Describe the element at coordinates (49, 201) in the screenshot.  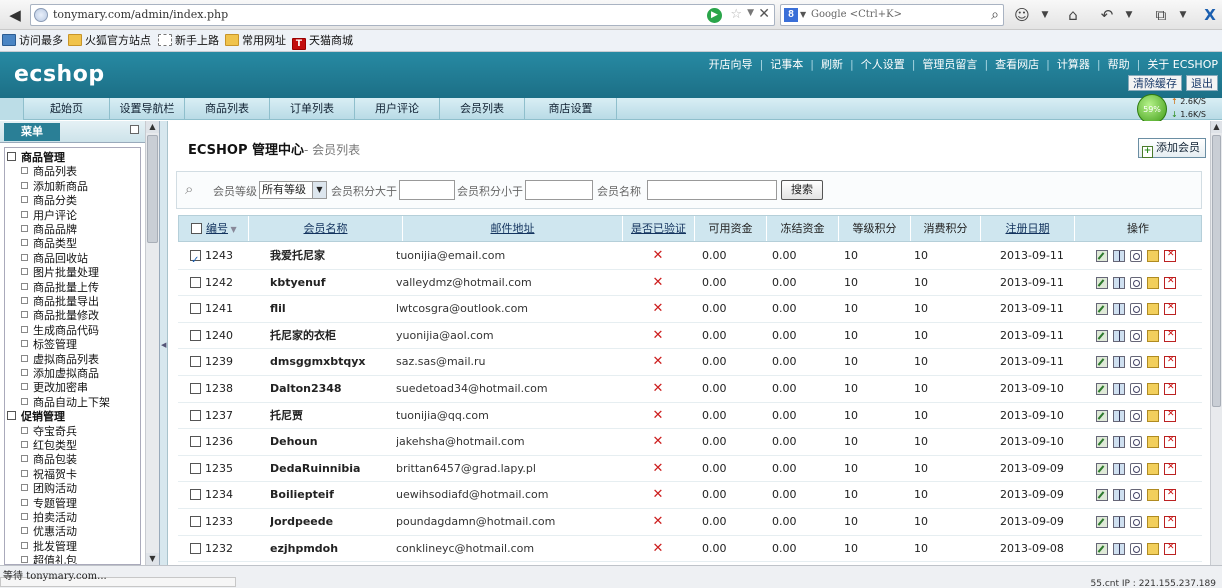
I see `menu-item: 商品分类` at that location.